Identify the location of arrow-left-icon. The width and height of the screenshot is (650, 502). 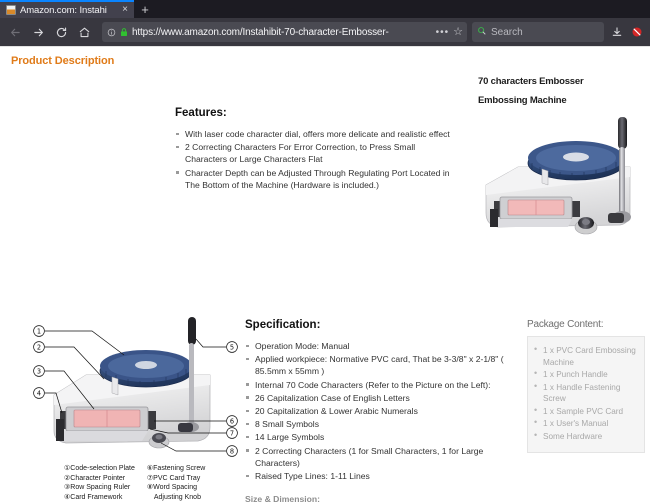
(15, 32).